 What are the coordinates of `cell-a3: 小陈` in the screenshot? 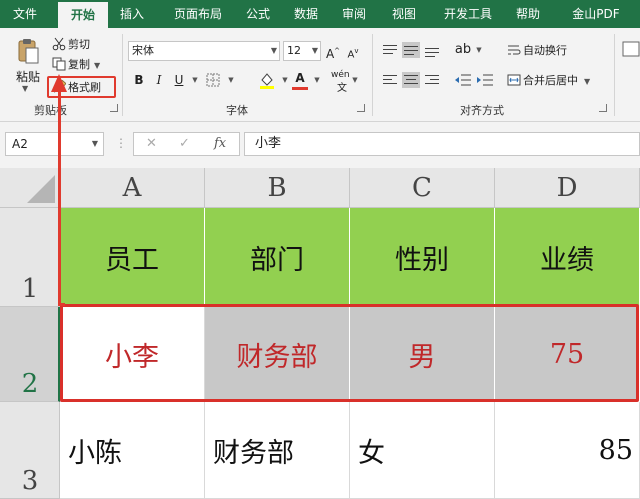 It's located at (132, 450).